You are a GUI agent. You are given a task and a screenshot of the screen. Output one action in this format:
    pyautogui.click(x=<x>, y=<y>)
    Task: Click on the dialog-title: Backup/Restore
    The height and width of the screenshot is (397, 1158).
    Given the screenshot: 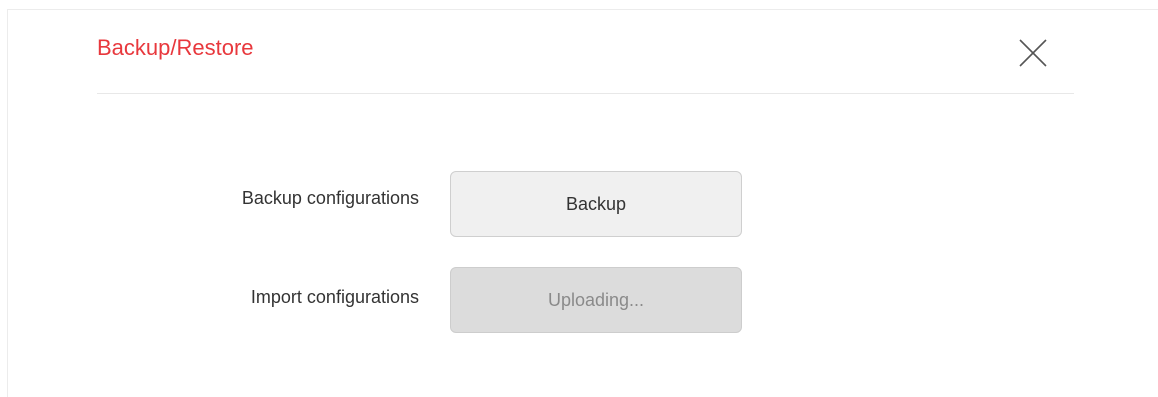 What is the action you would take?
    pyautogui.click(x=175, y=47)
    